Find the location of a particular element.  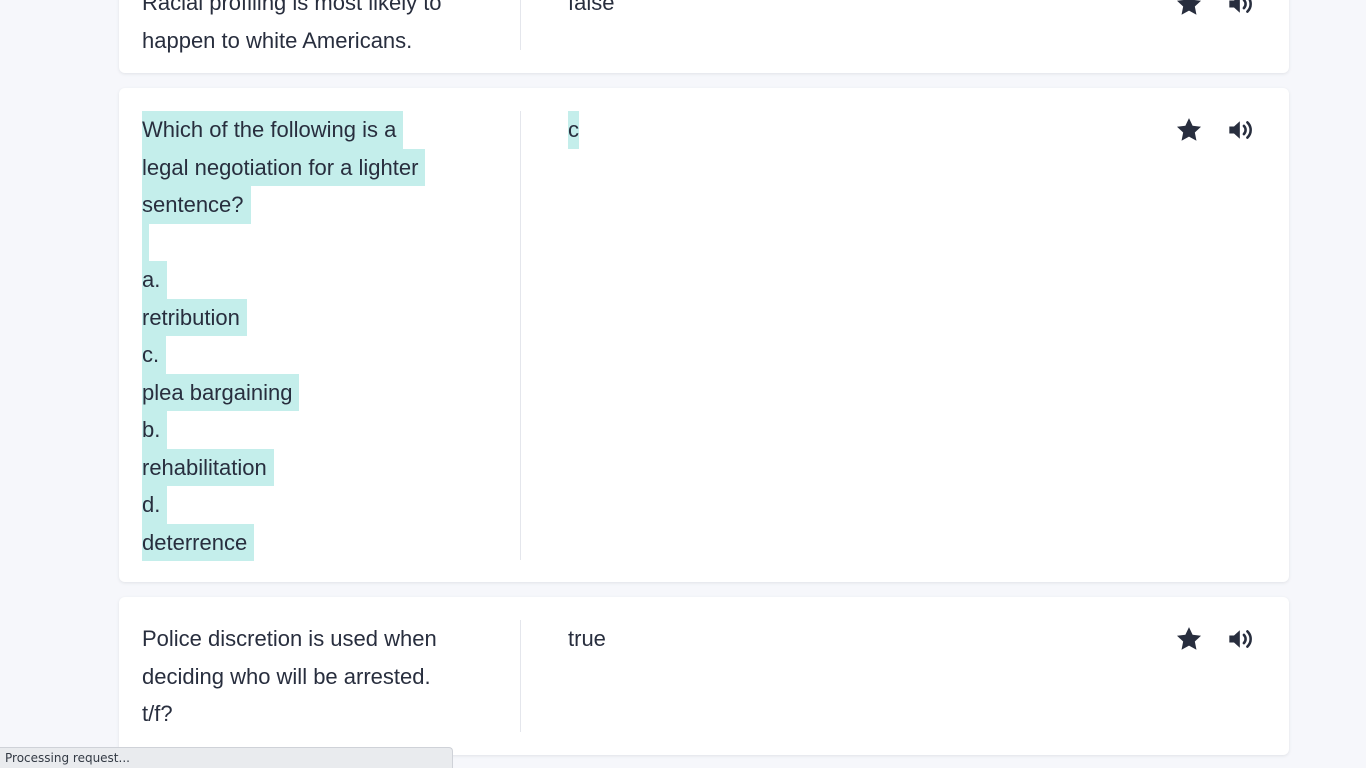

term-line: retribution is located at coordinates (322, 317).